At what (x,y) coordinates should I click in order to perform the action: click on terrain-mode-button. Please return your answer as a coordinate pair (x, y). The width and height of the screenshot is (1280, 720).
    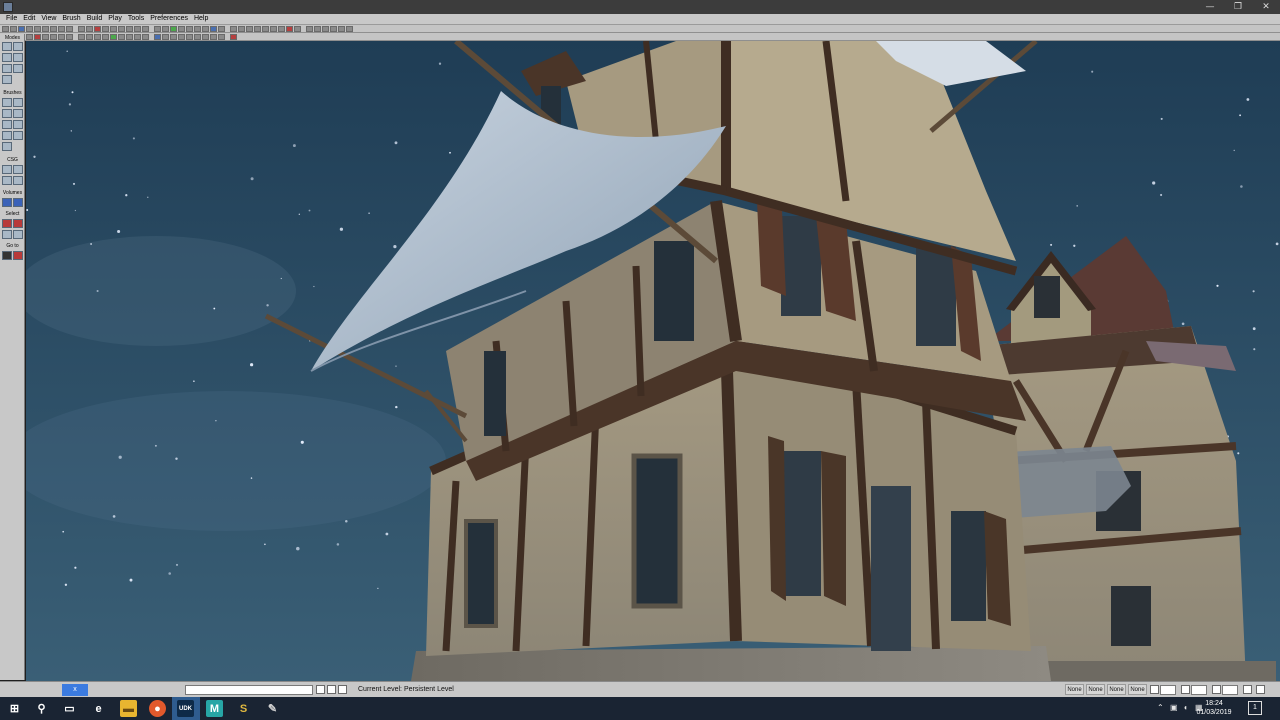
    Looking at the image, I should click on (7, 68).